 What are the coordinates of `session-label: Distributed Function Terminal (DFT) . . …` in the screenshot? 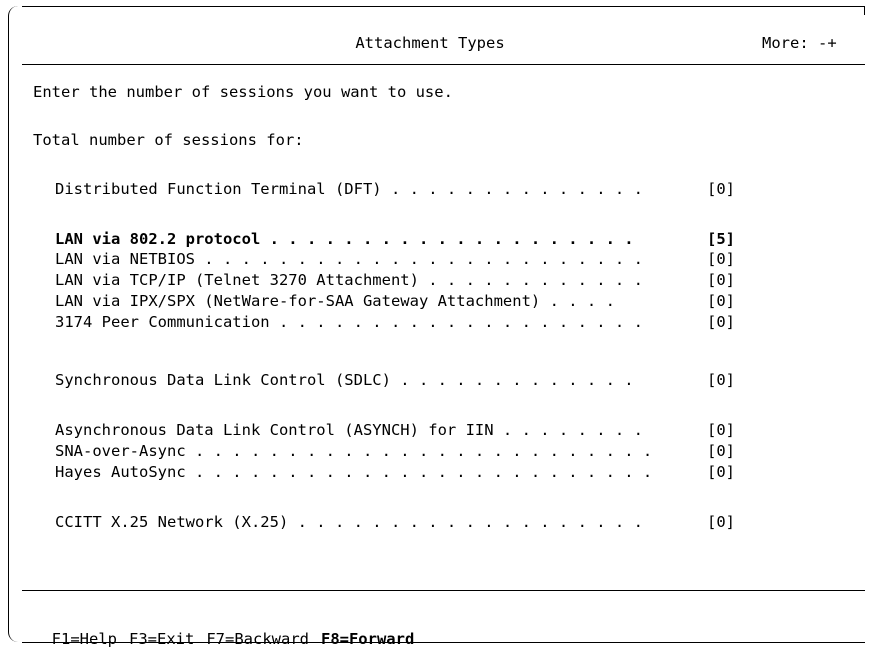 It's located at (349, 189).